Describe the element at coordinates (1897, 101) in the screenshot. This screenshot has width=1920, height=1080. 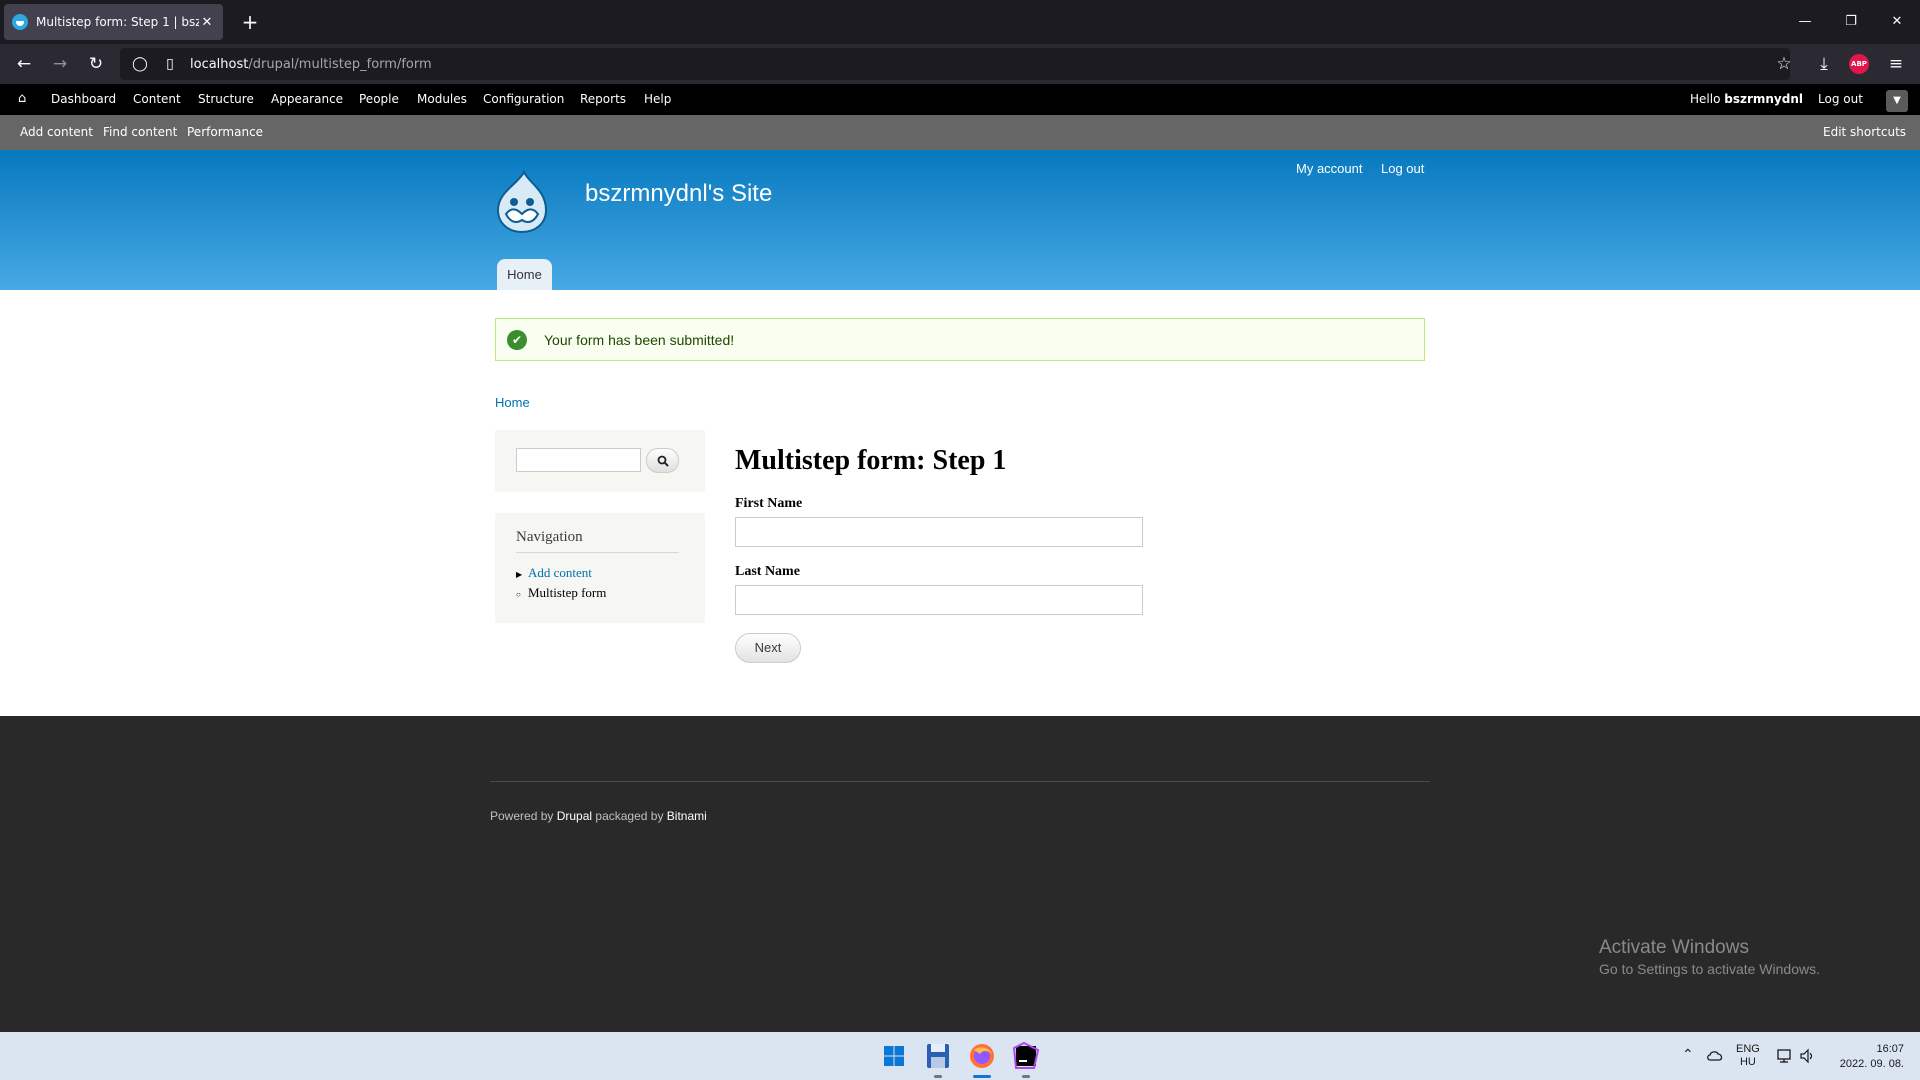
I see `chevron-down-icon: ▼` at that location.